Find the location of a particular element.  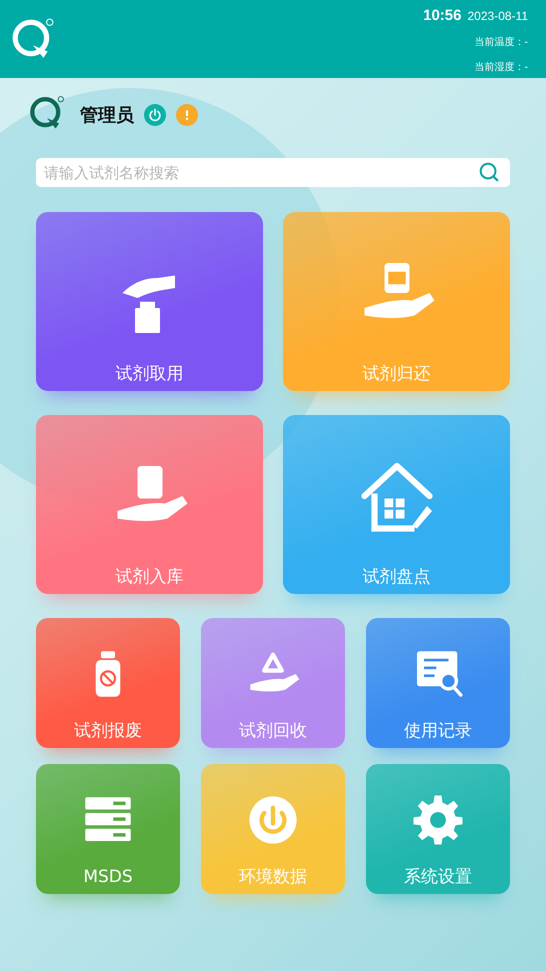

menu-tile: 试剂入库 is located at coordinates (149, 504).